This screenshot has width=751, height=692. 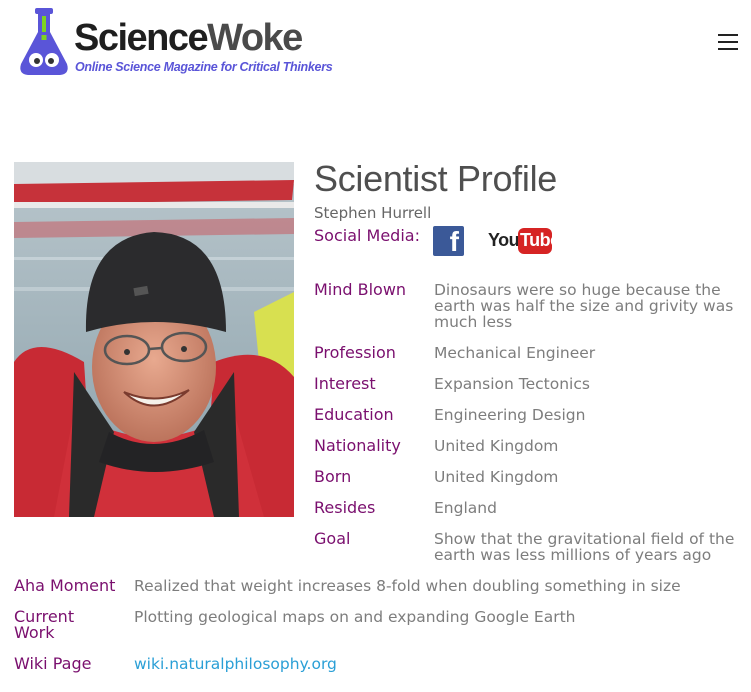 What do you see at coordinates (515, 353) in the screenshot?
I see `profession-value: Mechanical Engineer` at bounding box center [515, 353].